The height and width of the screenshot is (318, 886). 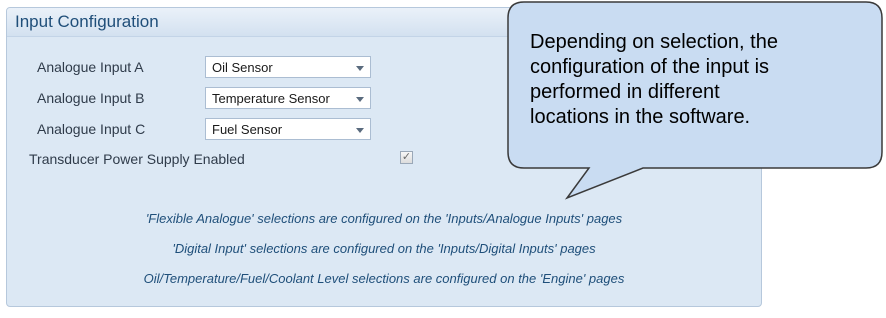 What do you see at coordinates (625, 92) in the screenshot?
I see `callout-line: performed in different` at bounding box center [625, 92].